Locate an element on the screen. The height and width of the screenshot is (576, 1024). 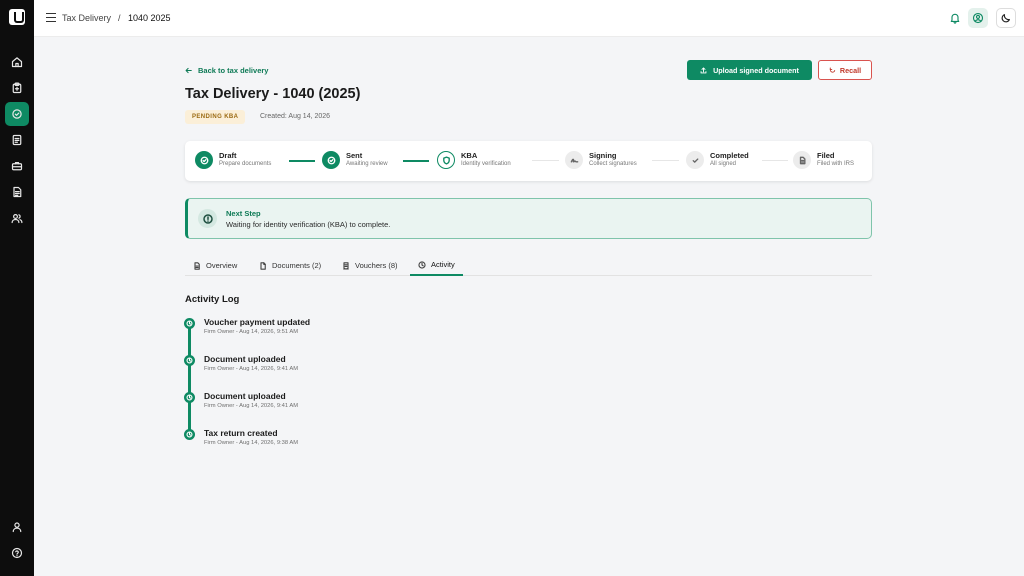
users-icon is located at coordinates (17, 218).